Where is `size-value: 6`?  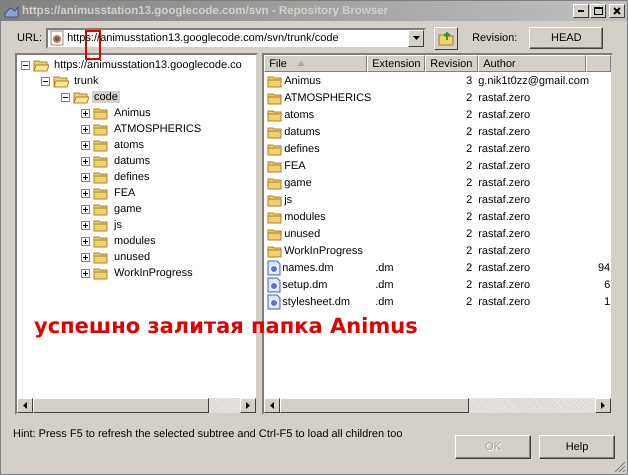
size-value: 6 is located at coordinates (607, 284).